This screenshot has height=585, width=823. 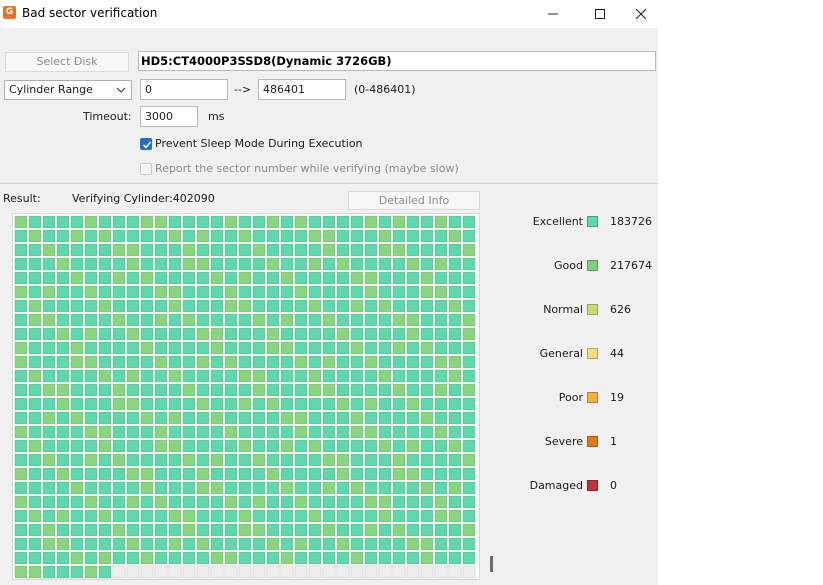 I want to click on range-to-input: 486401, so click(x=302, y=89).